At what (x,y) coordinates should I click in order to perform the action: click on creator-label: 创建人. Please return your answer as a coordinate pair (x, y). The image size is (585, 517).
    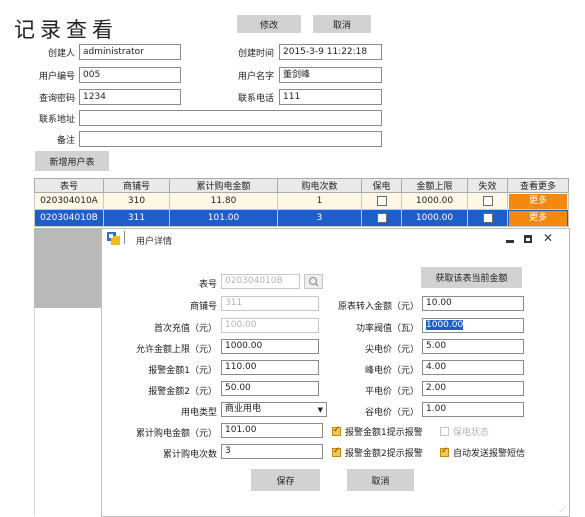
    Looking at the image, I should click on (61, 54).